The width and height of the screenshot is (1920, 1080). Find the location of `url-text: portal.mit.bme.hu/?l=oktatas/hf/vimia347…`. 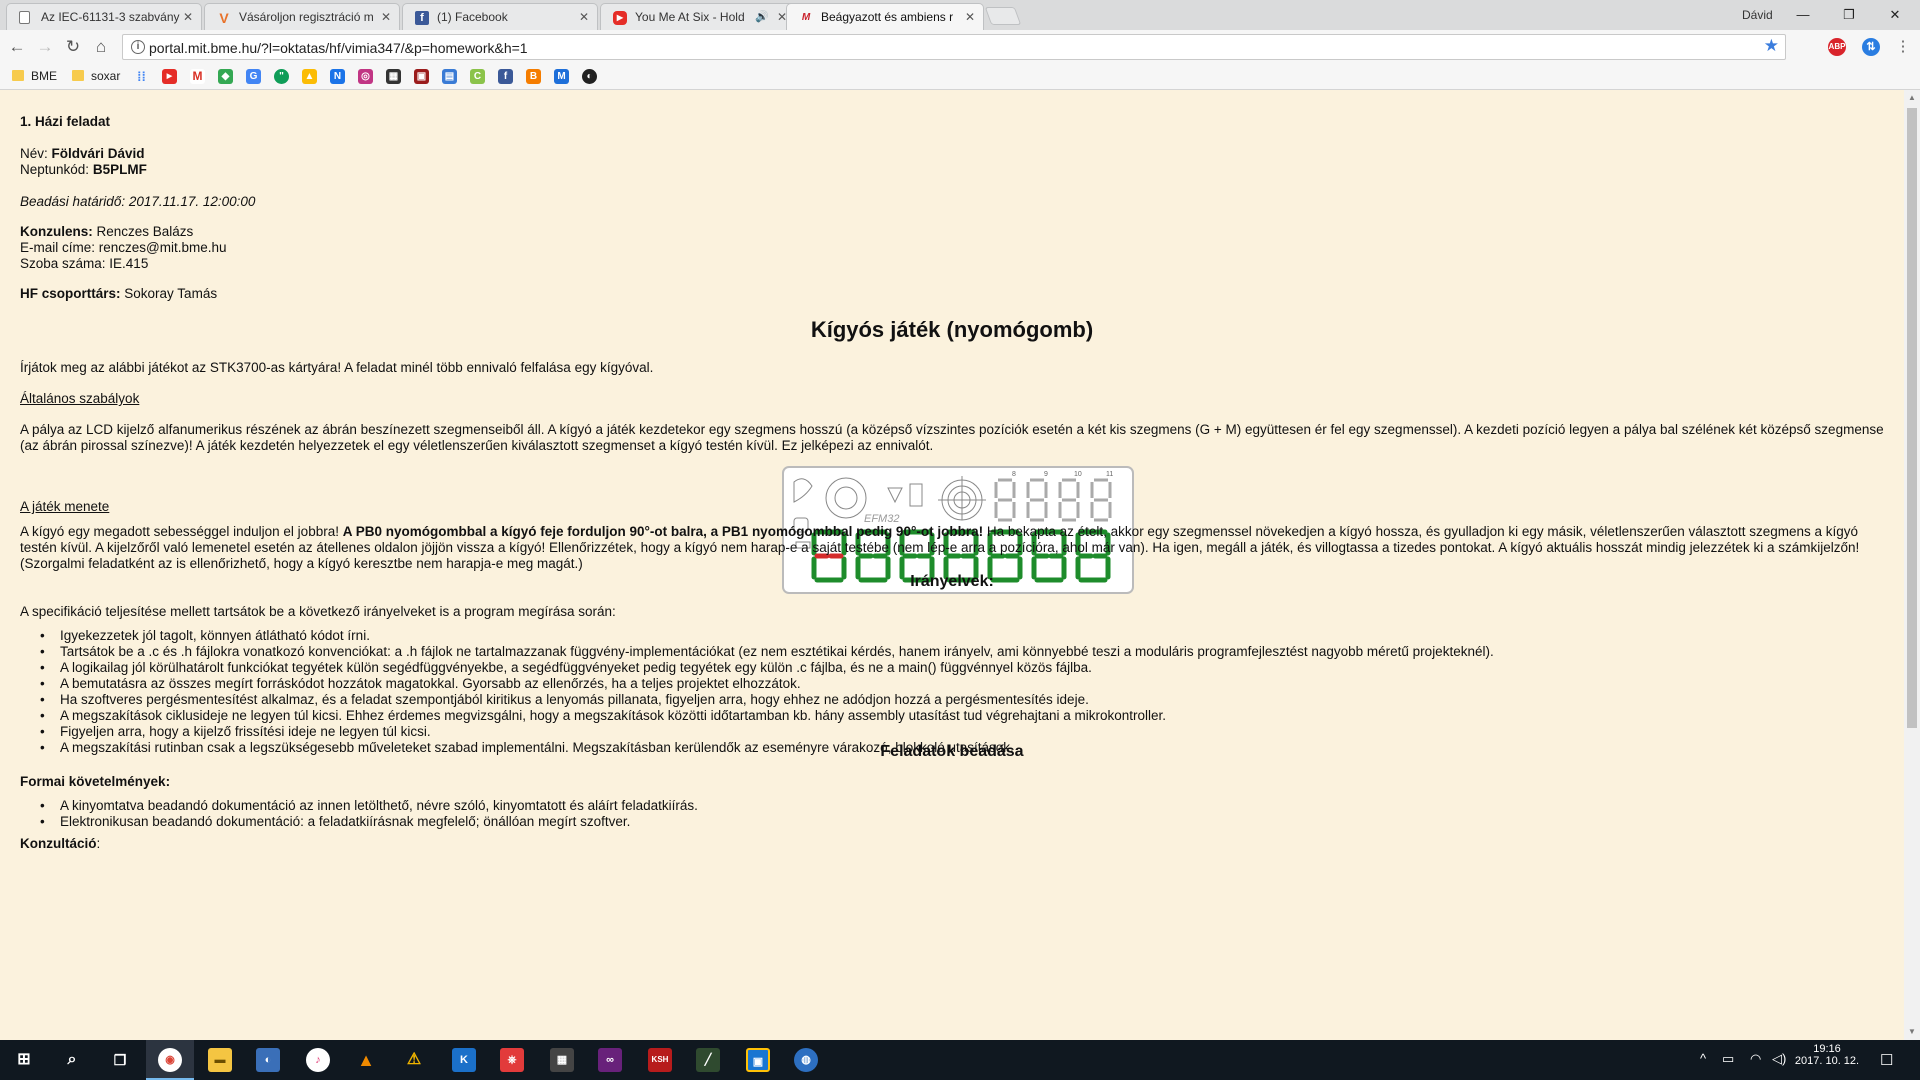

url-text: portal.mit.bme.hu/?l=oktatas/hf/vimia347… is located at coordinates (338, 48).